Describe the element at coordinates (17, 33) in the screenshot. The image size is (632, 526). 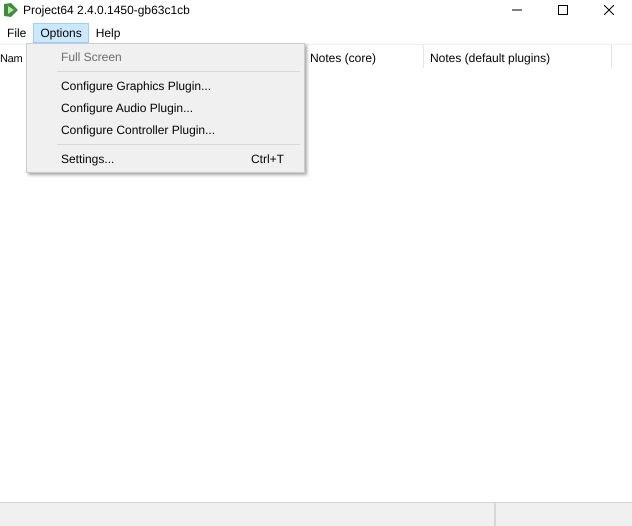
I see `menu-bar-item: File` at that location.